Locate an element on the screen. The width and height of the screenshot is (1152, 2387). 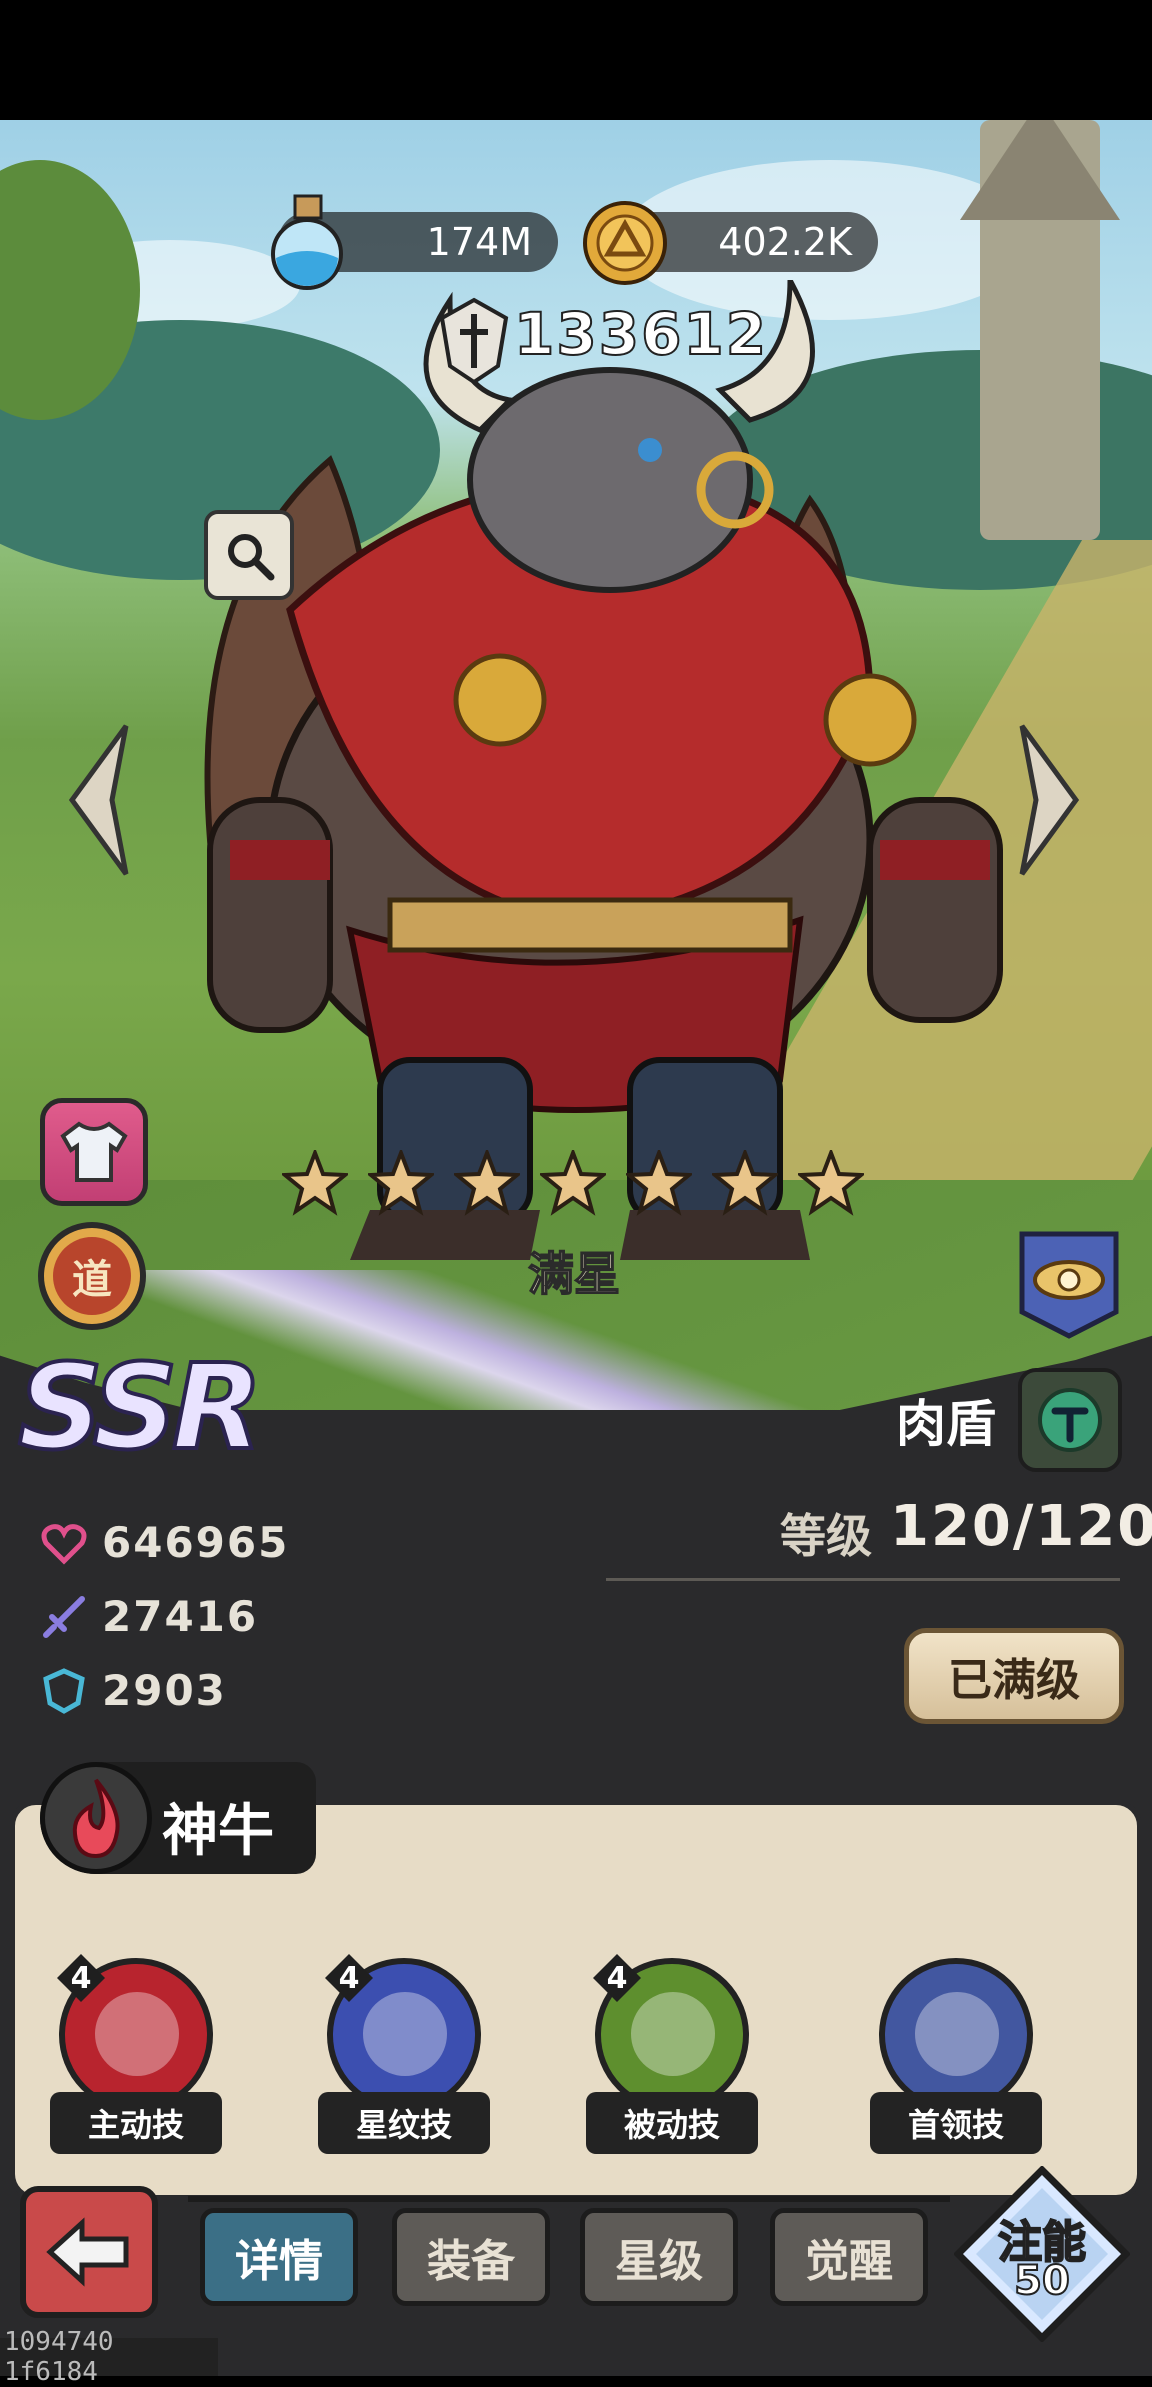
shirt-icon is located at coordinates (94, 1151).